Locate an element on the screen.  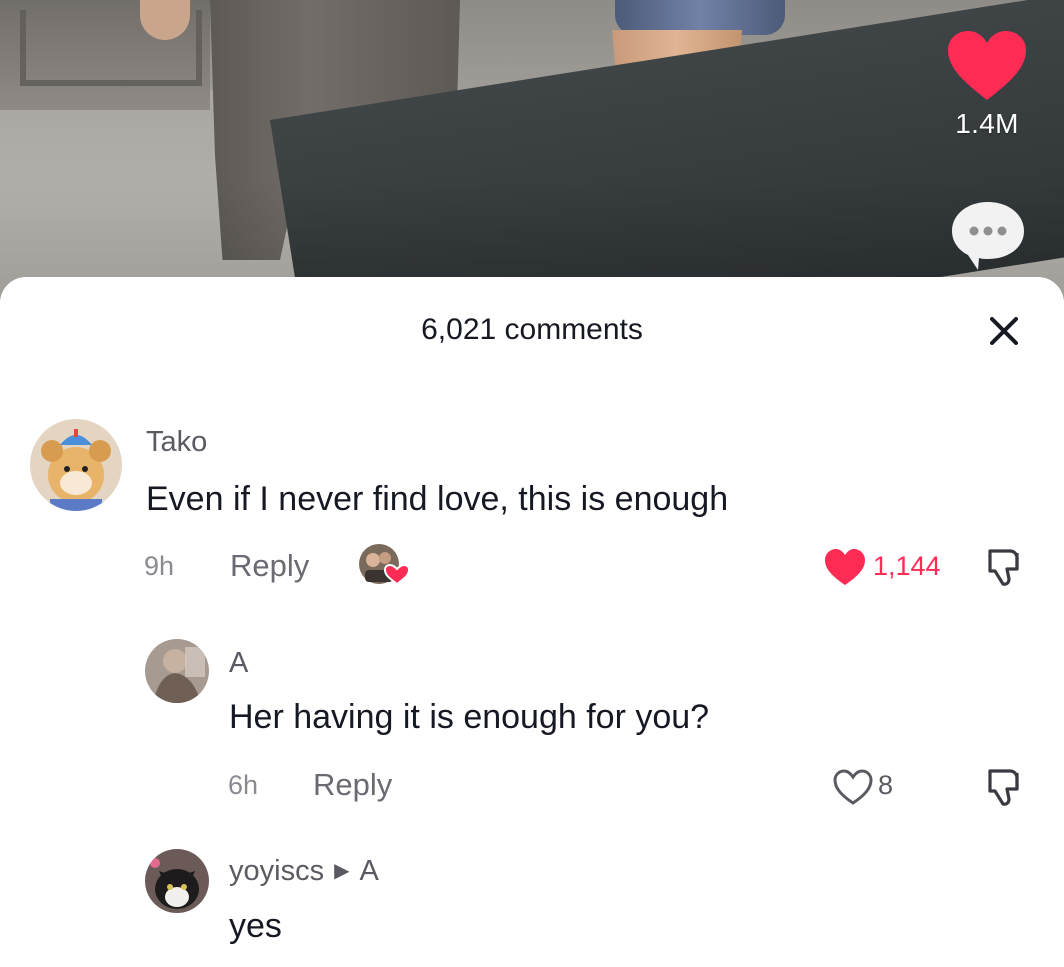
reply-to-username: A is located at coordinates (368, 871).